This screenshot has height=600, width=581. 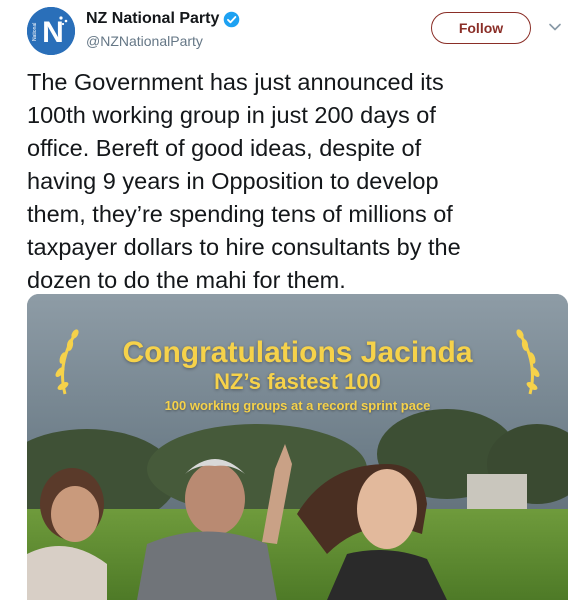 I want to click on verified-badge-icon, so click(x=231, y=19).